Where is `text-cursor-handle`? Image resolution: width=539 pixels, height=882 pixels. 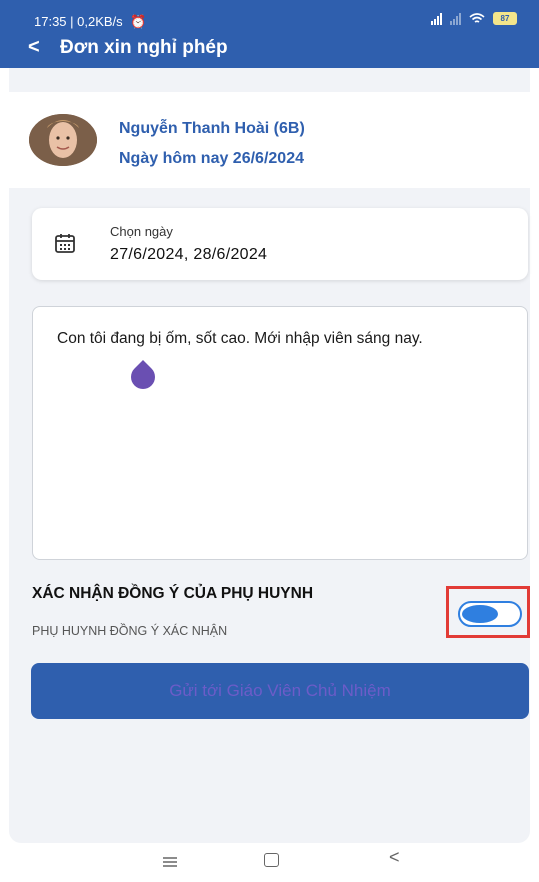
text-cursor-handle is located at coordinates (143, 377).